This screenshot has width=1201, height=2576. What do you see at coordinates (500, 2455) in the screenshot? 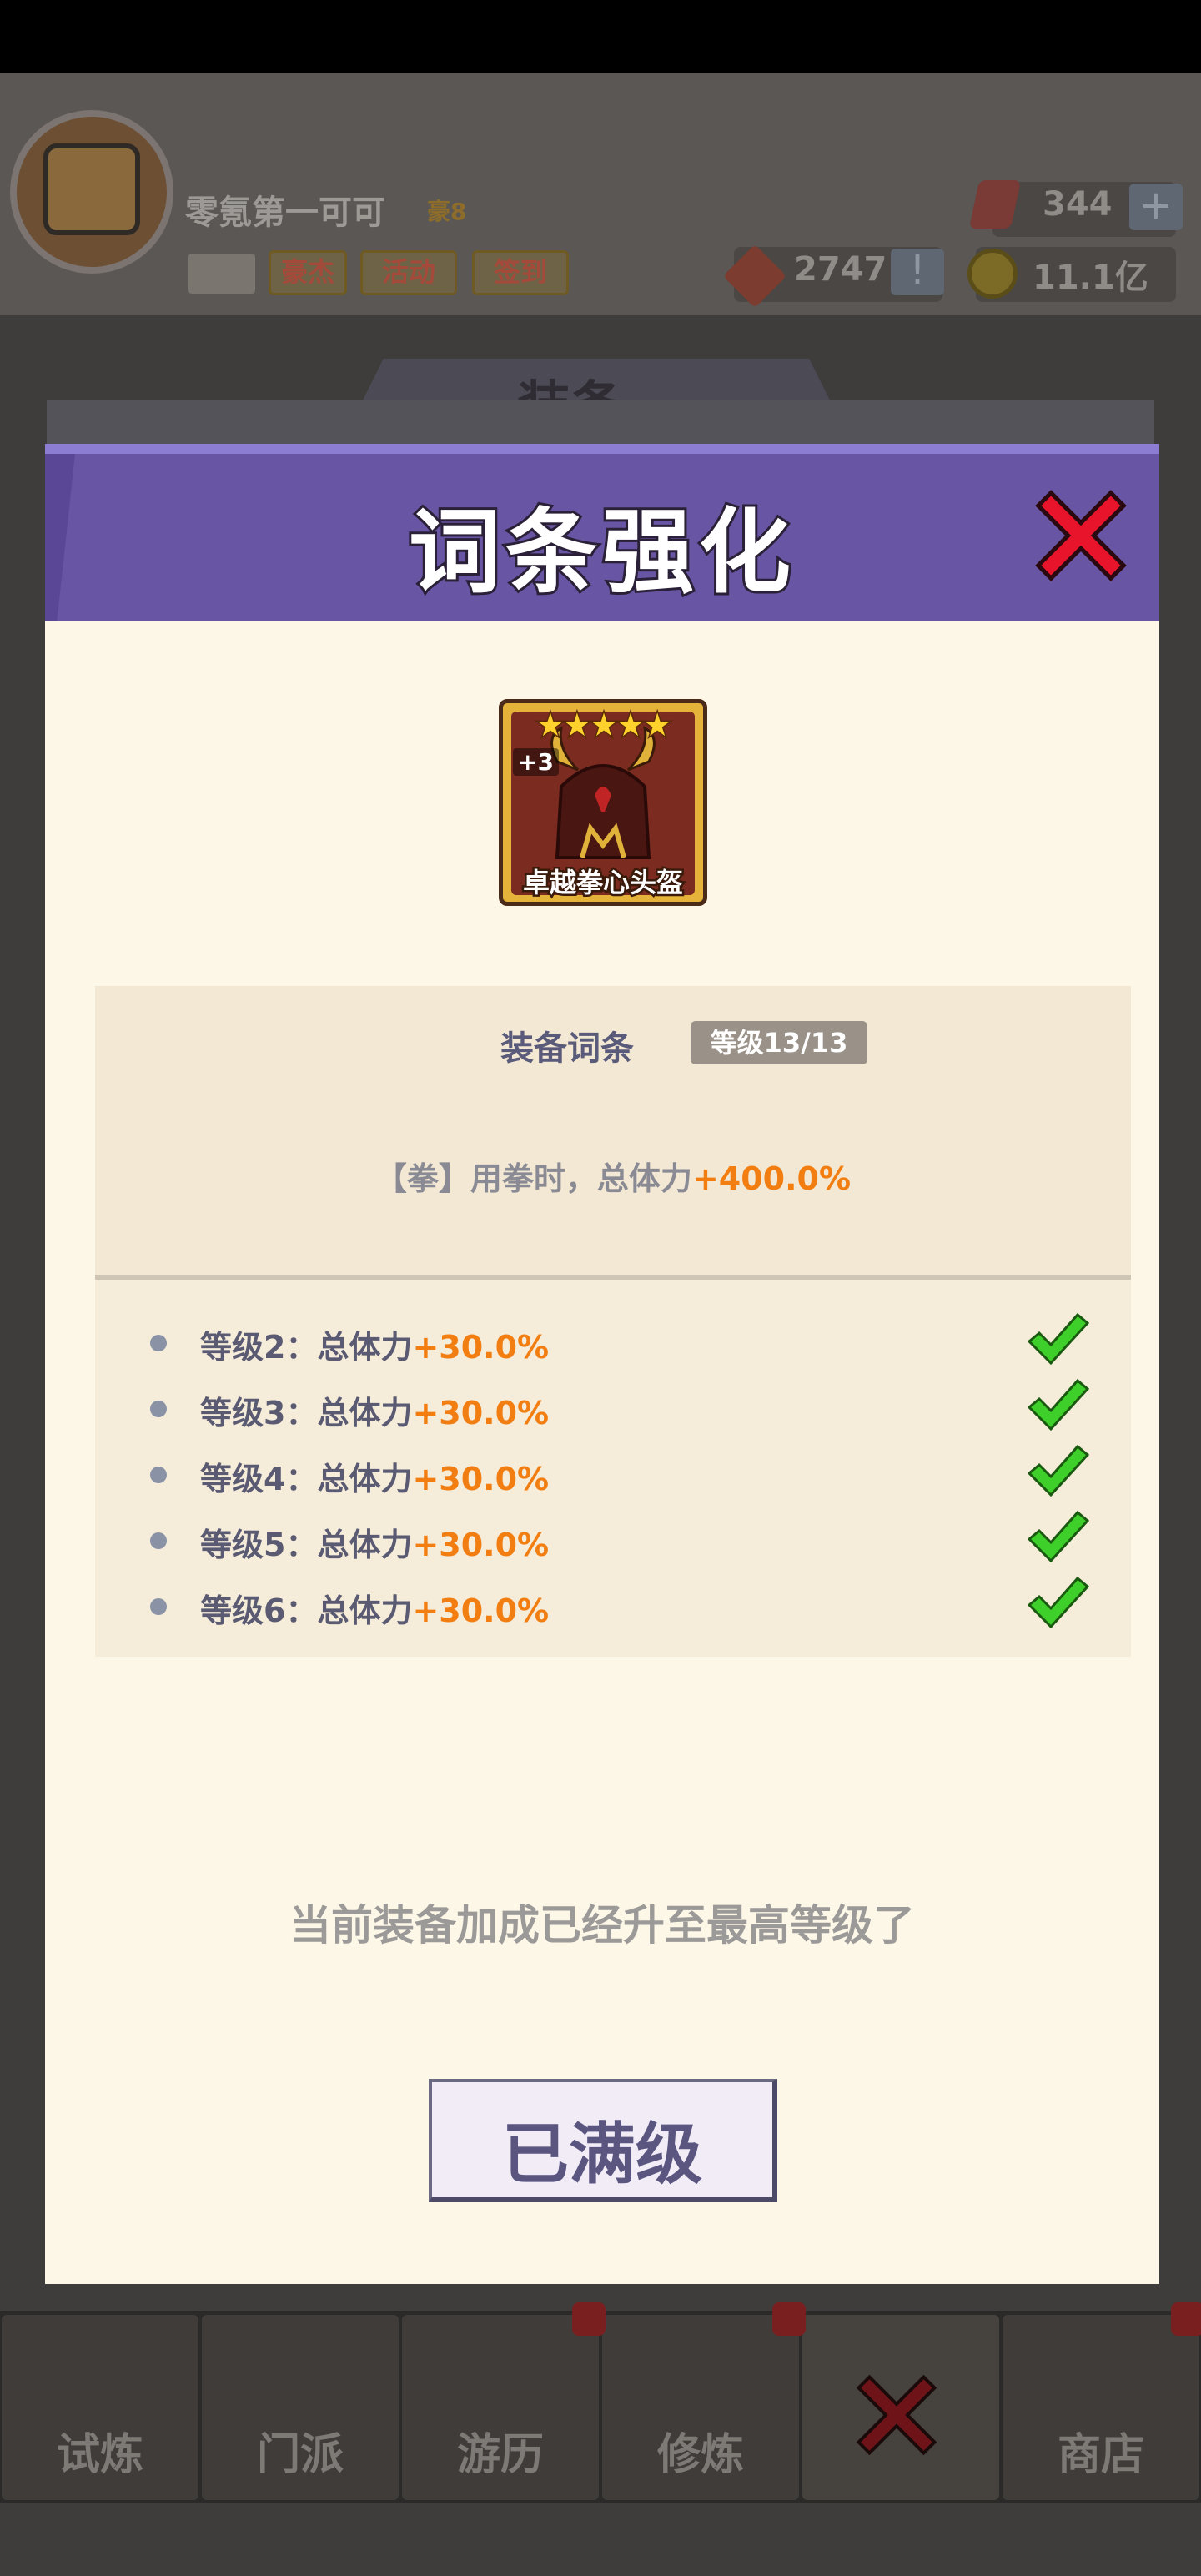
I see `tab-travel-label: 游历` at bounding box center [500, 2455].